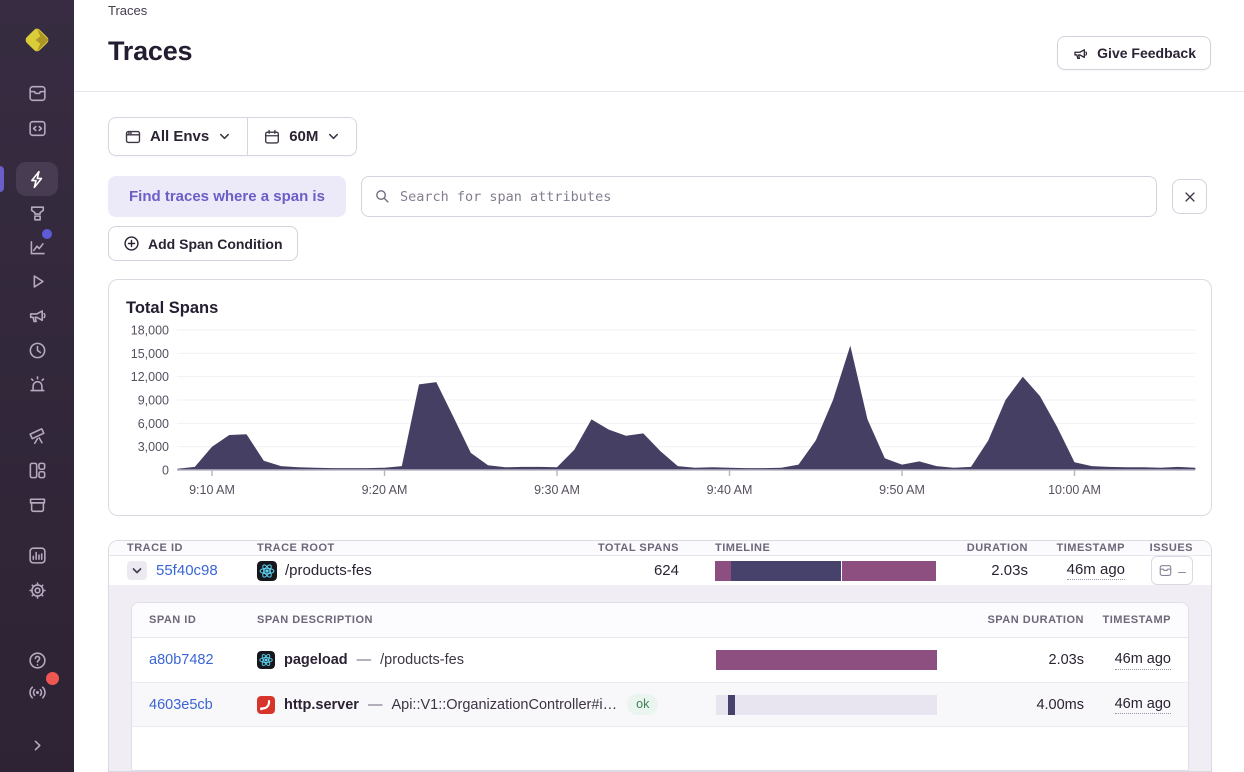  Describe the element at coordinates (321, 704) in the screenshot. I see `span-op: http.server` at that location.